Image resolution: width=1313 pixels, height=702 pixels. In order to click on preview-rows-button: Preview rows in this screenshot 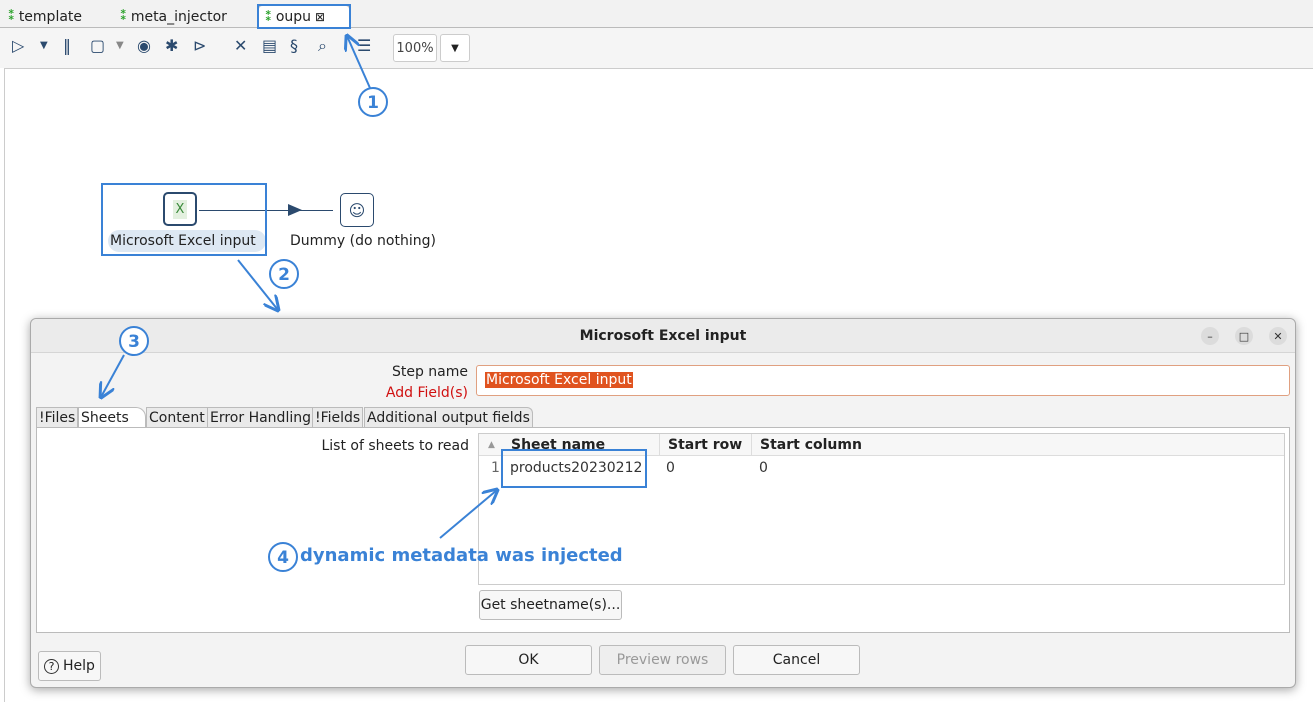, I will do `click(662, 660)`.